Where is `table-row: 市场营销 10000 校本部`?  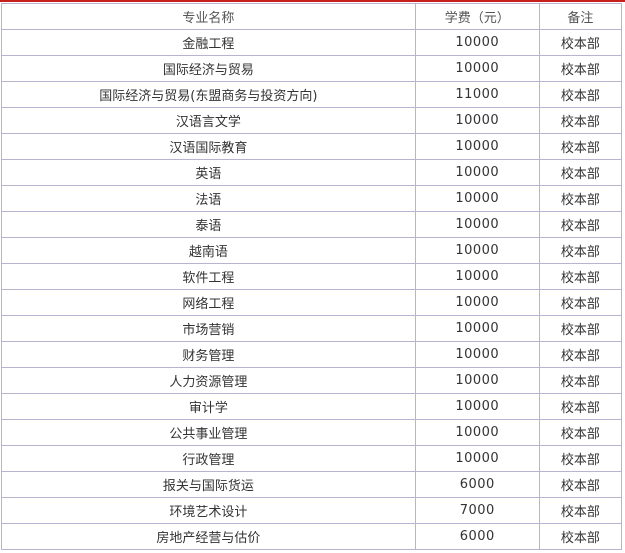
table-row: 市场营销 10000 校本部 is located at coordinates (312, 328).